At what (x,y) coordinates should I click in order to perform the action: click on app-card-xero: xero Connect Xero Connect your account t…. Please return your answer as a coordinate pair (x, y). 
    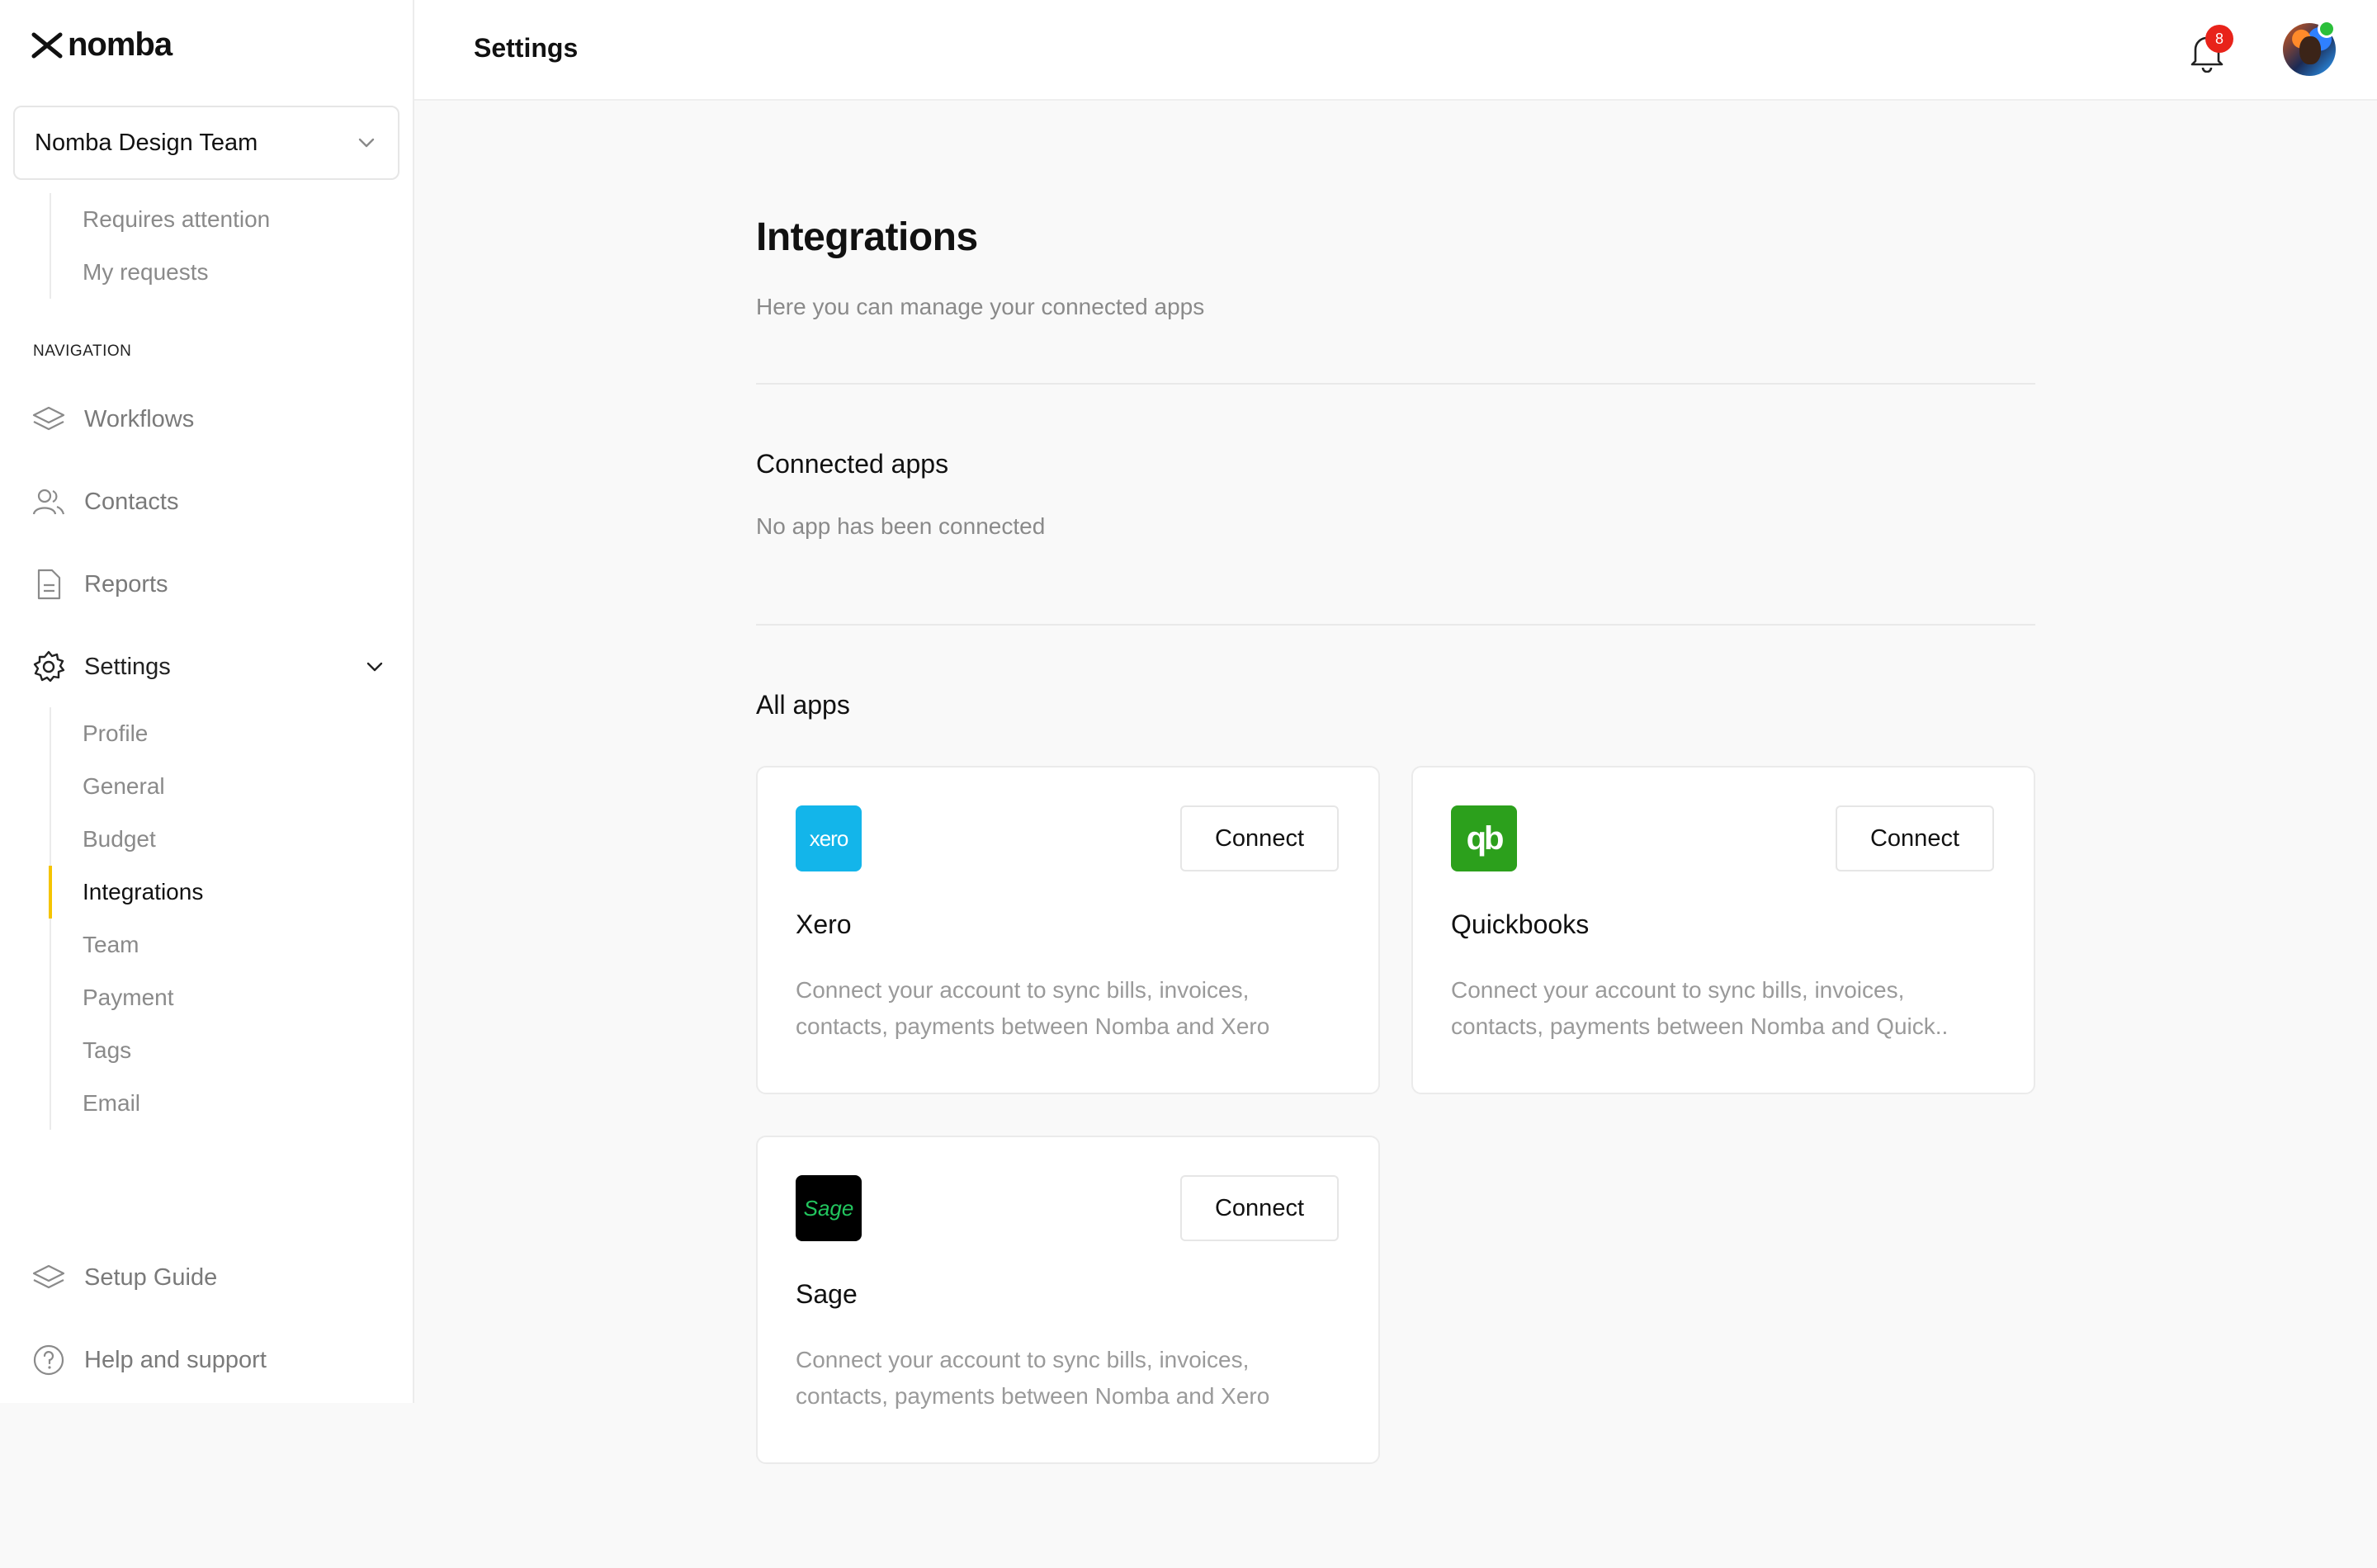
    Looking at the image, I should click on (1068, 930).